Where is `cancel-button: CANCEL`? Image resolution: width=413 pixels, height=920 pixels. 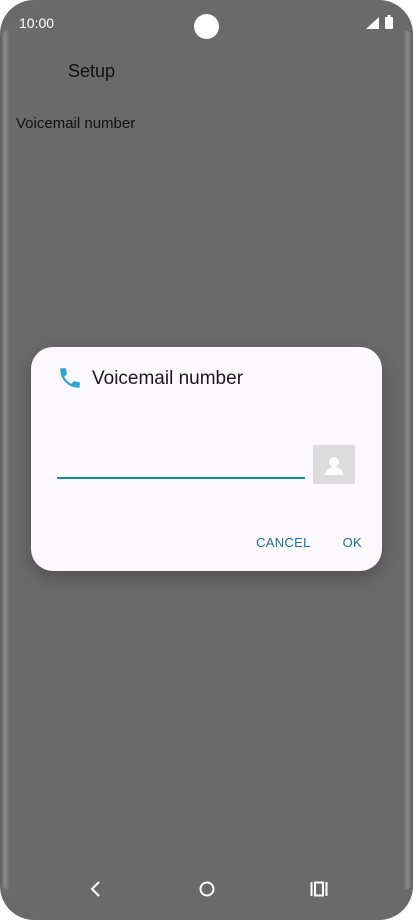
cancel-button: CANCEL is located at coordinates (283, 542).